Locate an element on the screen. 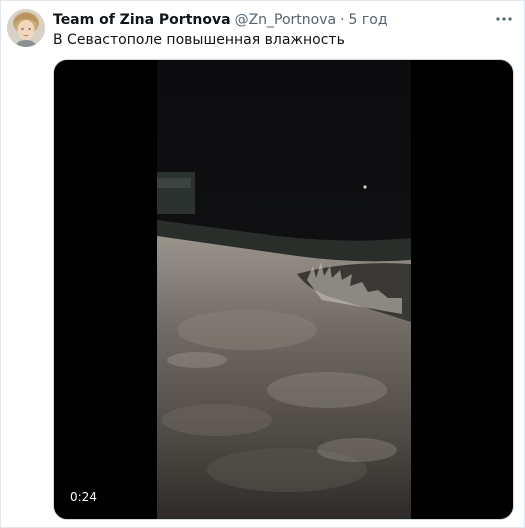  avatar-image is located at coordinates (26, 28).